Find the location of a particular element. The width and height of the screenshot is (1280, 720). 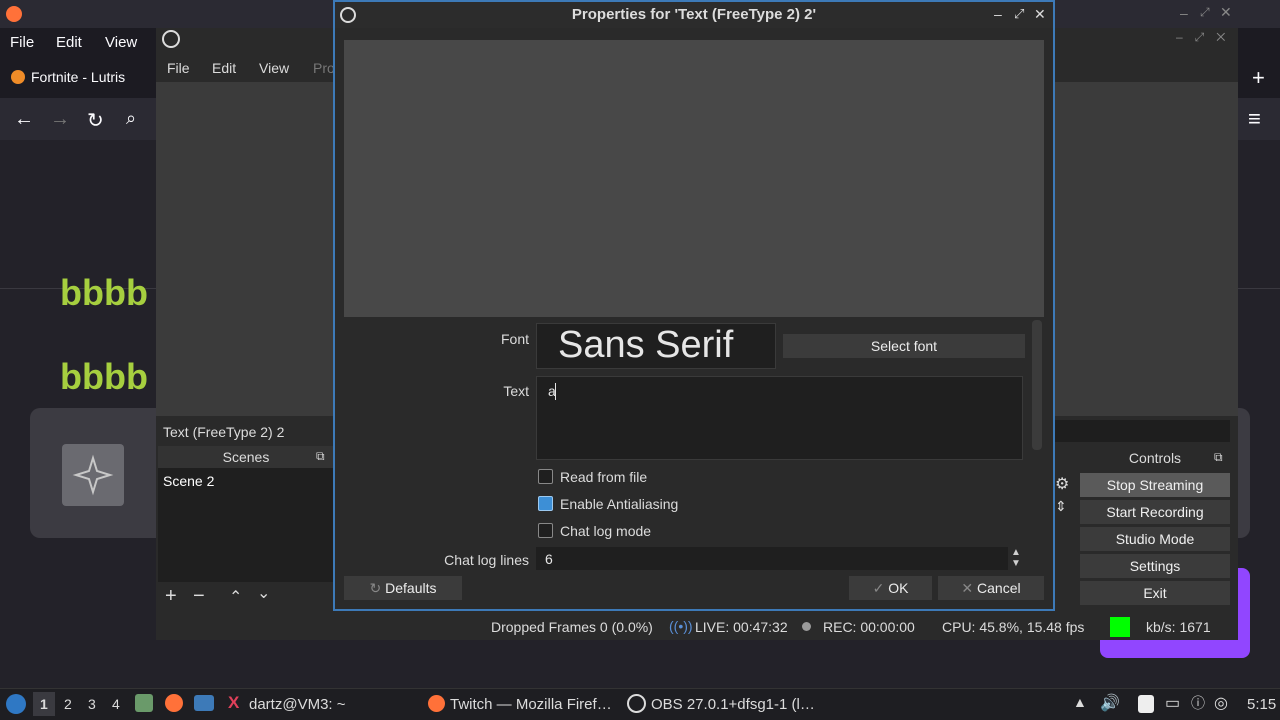

gear-icon: ⚙ is located at coordinates (1062, 484).